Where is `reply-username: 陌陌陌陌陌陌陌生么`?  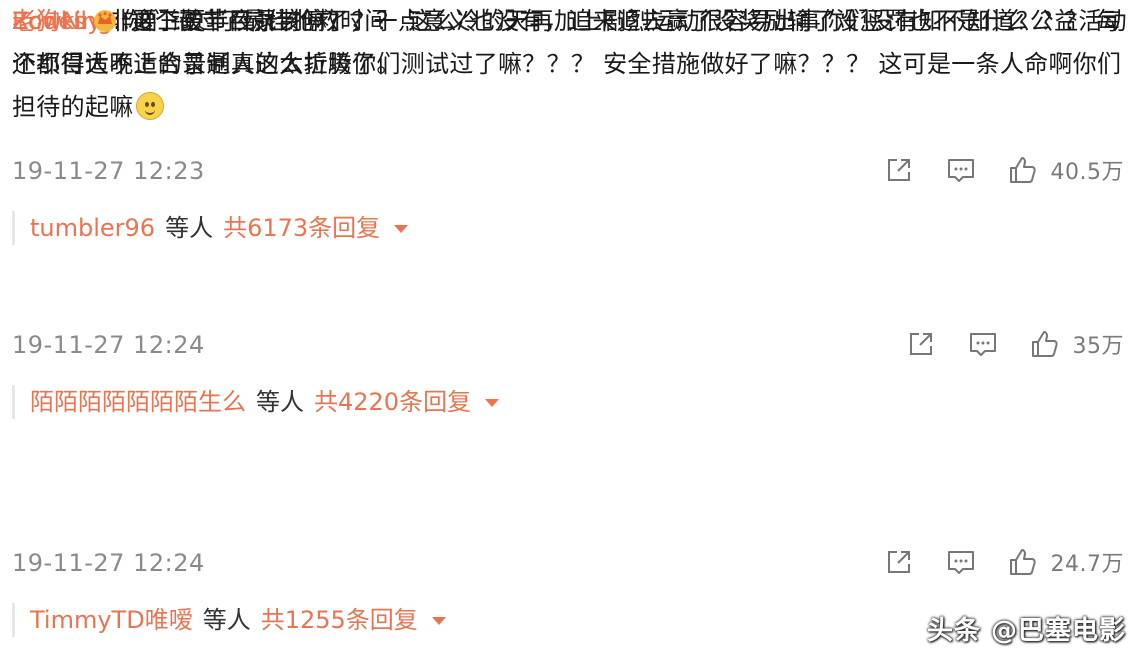
reply-username: 陌陌陌陌陌陌陌生么 is located at coordinates (138, 402).